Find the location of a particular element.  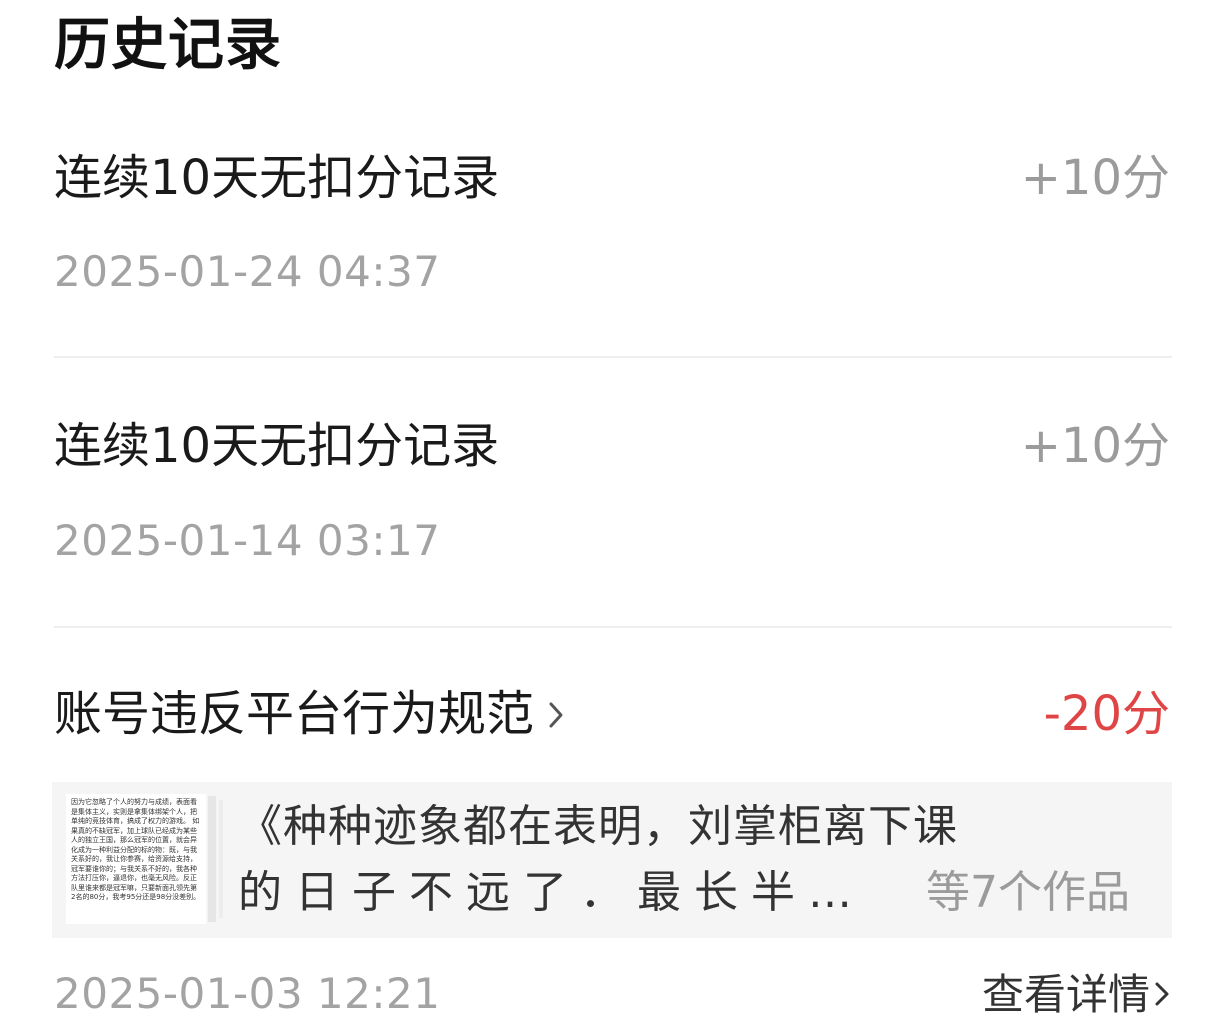

violation-title-link: 账号违反平台行为规范 is located at coordinates (309, 714).